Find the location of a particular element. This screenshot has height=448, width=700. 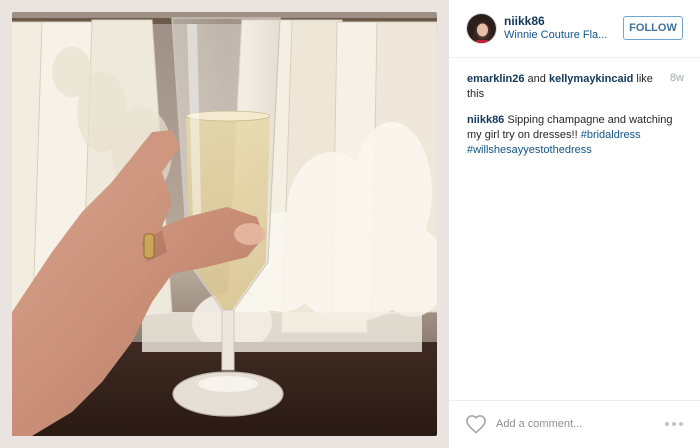

post-footer is located at coordinates (574, 424).